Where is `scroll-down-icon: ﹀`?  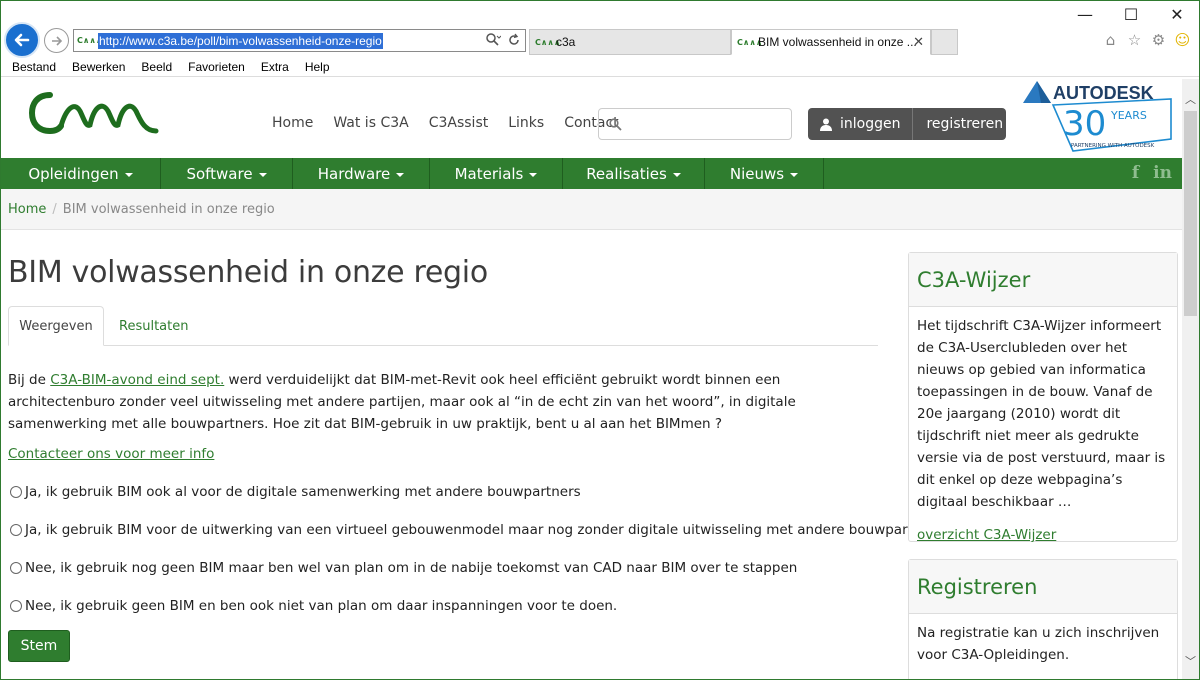 scroll-down-icon: ﹀ is located at coordinates (1190, 661).